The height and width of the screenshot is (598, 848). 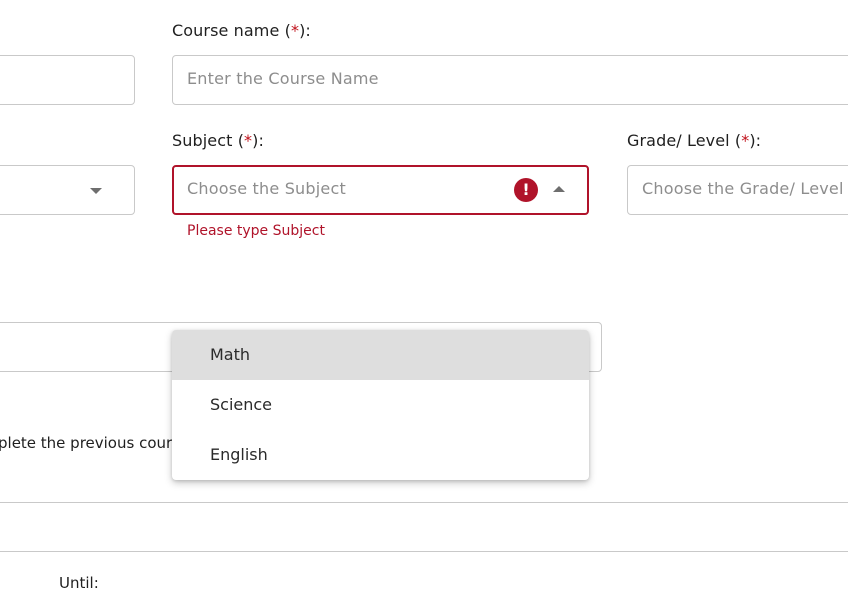 I want to click on subject-option-science: Science, so click(x=380, y=405).